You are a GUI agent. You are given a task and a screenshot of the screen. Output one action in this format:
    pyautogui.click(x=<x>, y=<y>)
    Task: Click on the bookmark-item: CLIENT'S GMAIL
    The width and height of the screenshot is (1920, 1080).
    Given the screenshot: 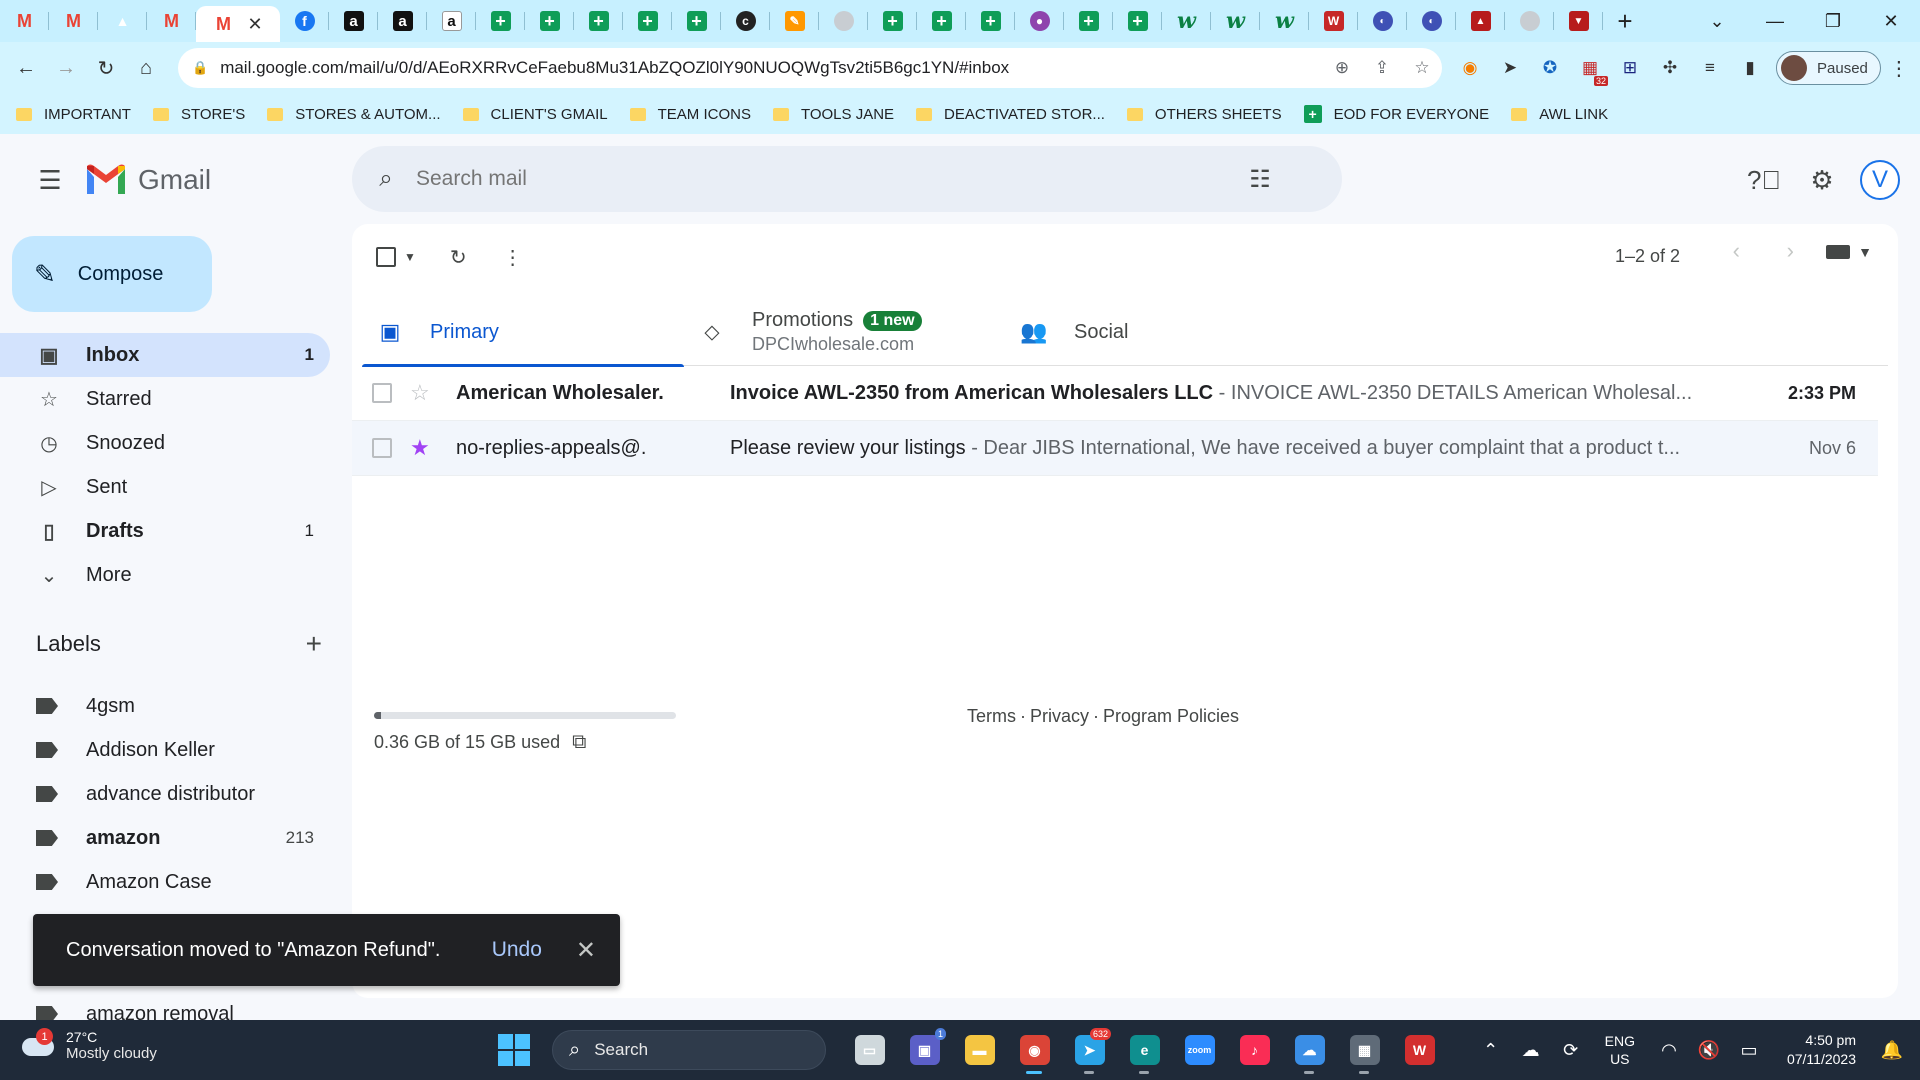 What is the action you would take?
    pyautogui.click(x=535, y=114)
    